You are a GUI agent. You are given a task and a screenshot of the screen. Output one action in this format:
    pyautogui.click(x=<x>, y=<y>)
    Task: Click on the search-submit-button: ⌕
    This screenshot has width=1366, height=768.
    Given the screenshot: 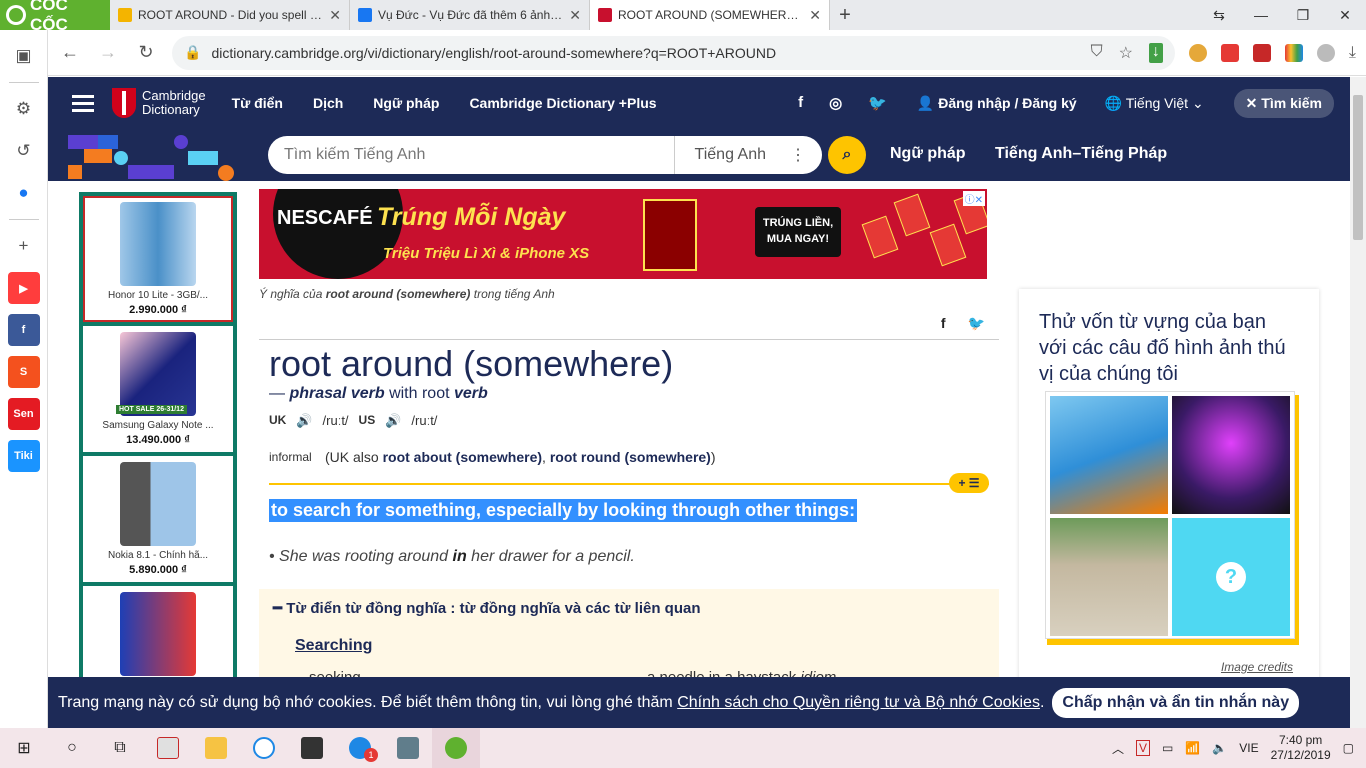 What is the action you would take?
    pyautogui.click(x=847, y=155)
    